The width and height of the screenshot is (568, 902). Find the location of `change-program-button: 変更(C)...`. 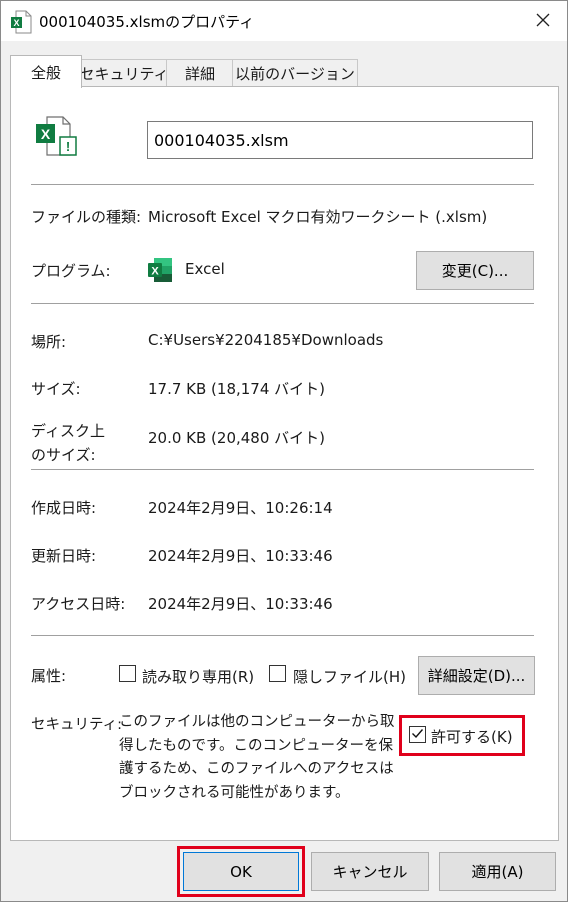

change-program-button: 変更(C)... is located at coordinates (475, 270).